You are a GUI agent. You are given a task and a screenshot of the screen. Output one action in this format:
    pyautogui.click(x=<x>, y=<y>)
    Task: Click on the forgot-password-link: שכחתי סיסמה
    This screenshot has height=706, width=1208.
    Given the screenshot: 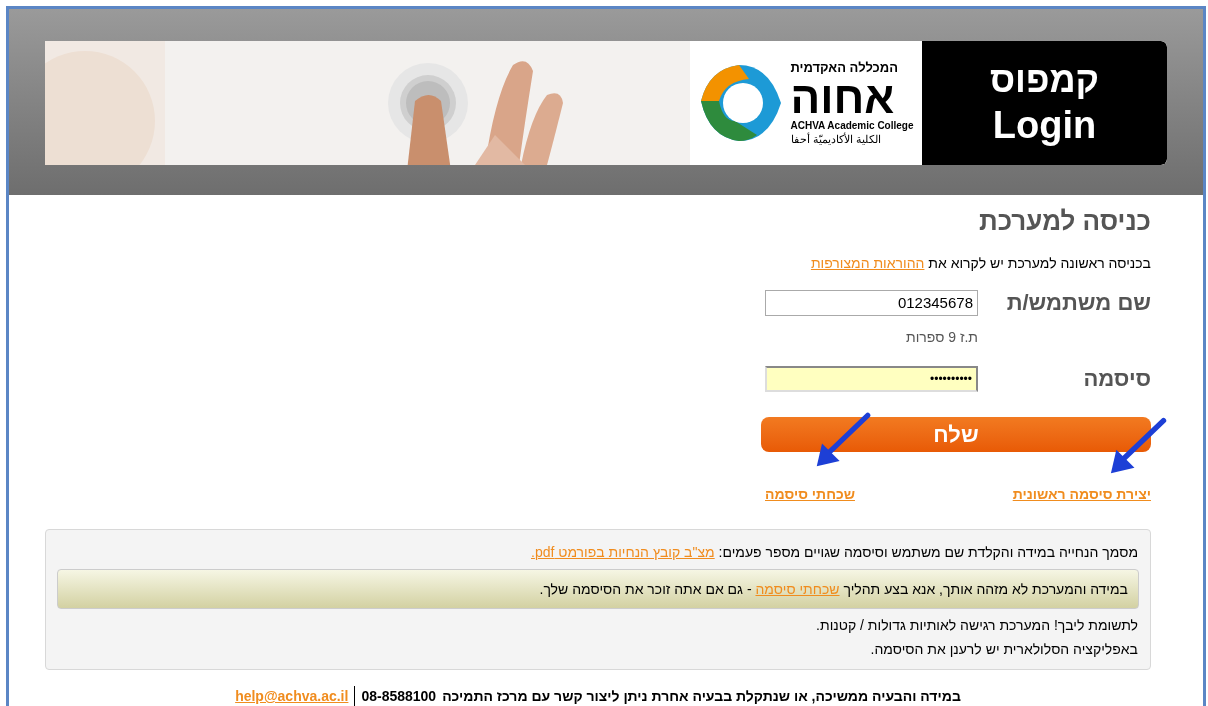 What is the action you would take?
    pyautogui.click(x=797, y=588)
    